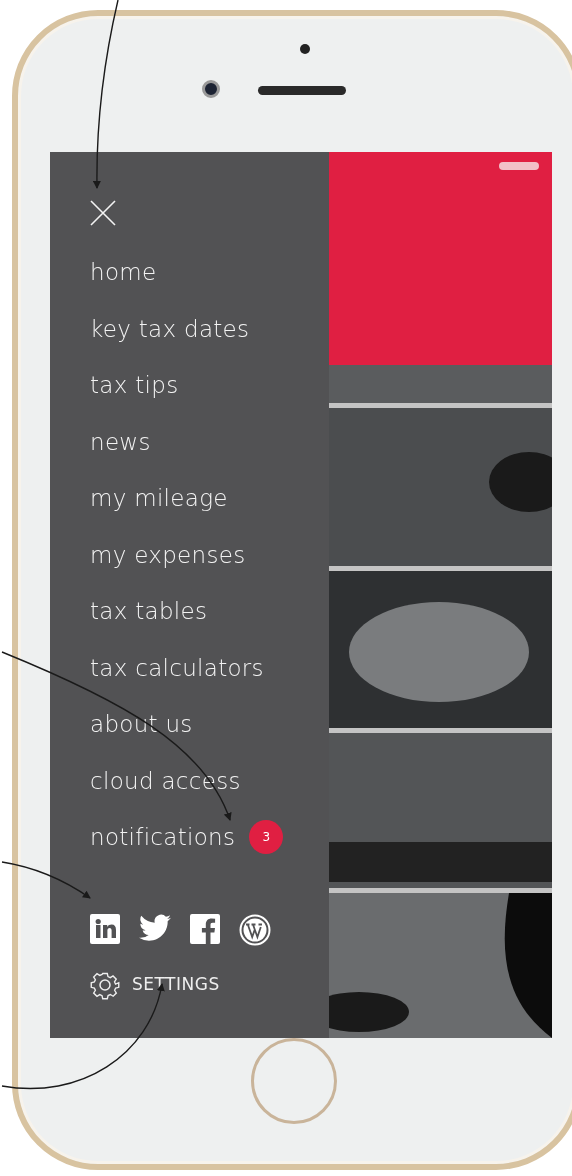  Describe the element at coordinates (165, 780) in the screenshot. I see `menu-item: cloud access` at that location.